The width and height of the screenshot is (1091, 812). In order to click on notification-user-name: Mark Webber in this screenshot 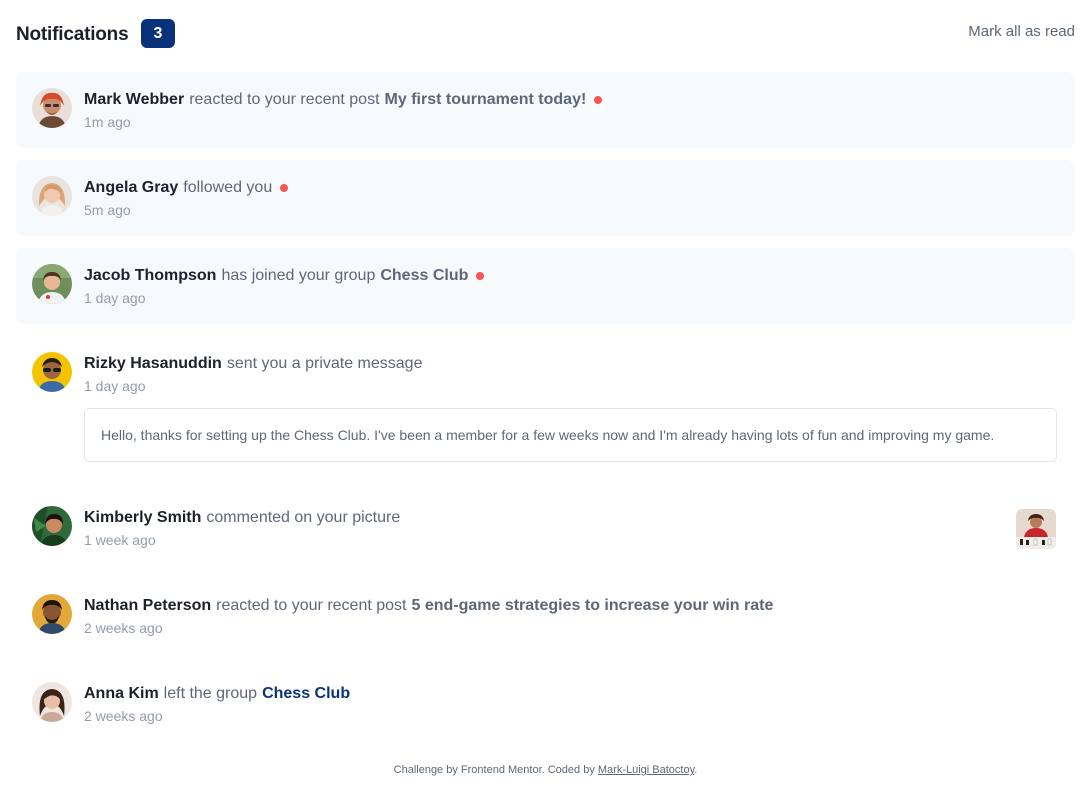, I will do `click(134, 100)`.